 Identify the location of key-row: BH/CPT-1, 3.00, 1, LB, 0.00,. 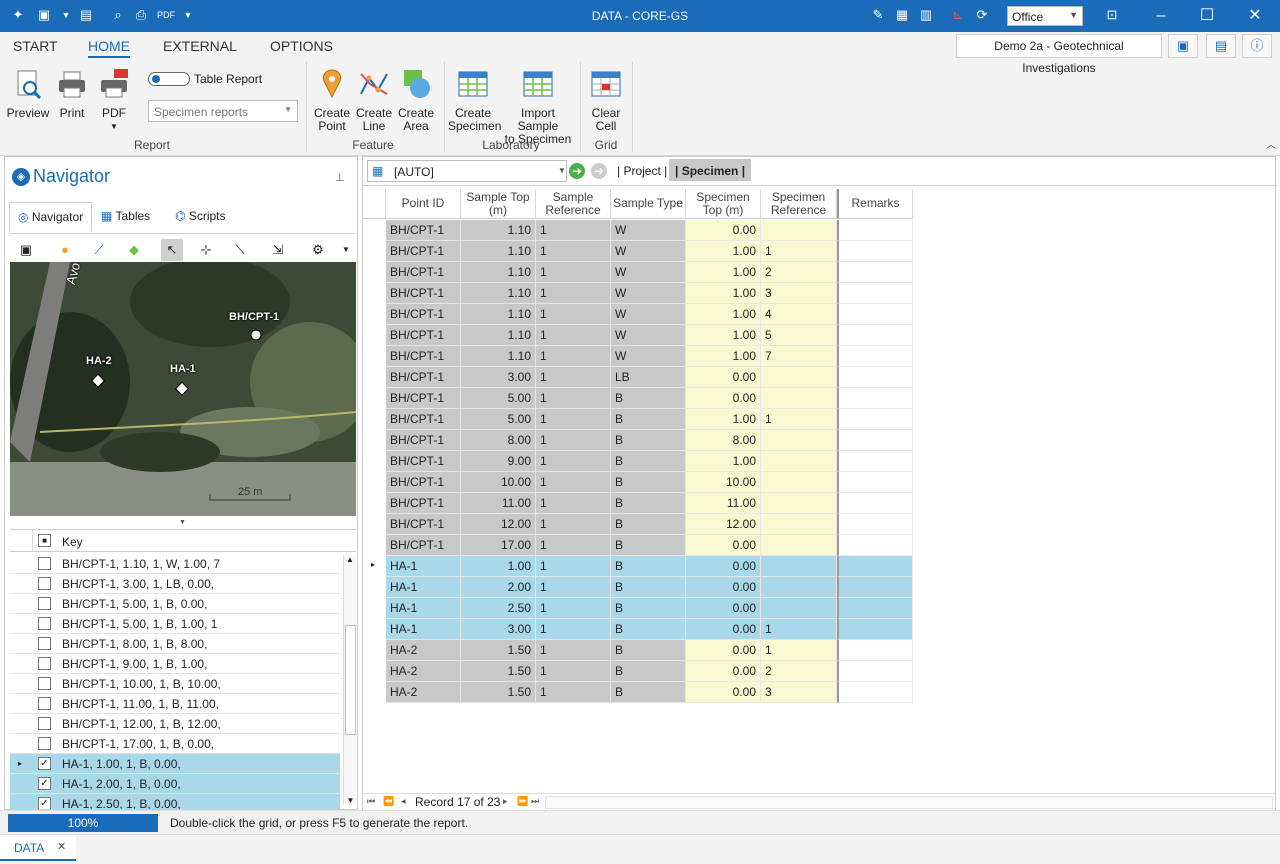
(175, 584).